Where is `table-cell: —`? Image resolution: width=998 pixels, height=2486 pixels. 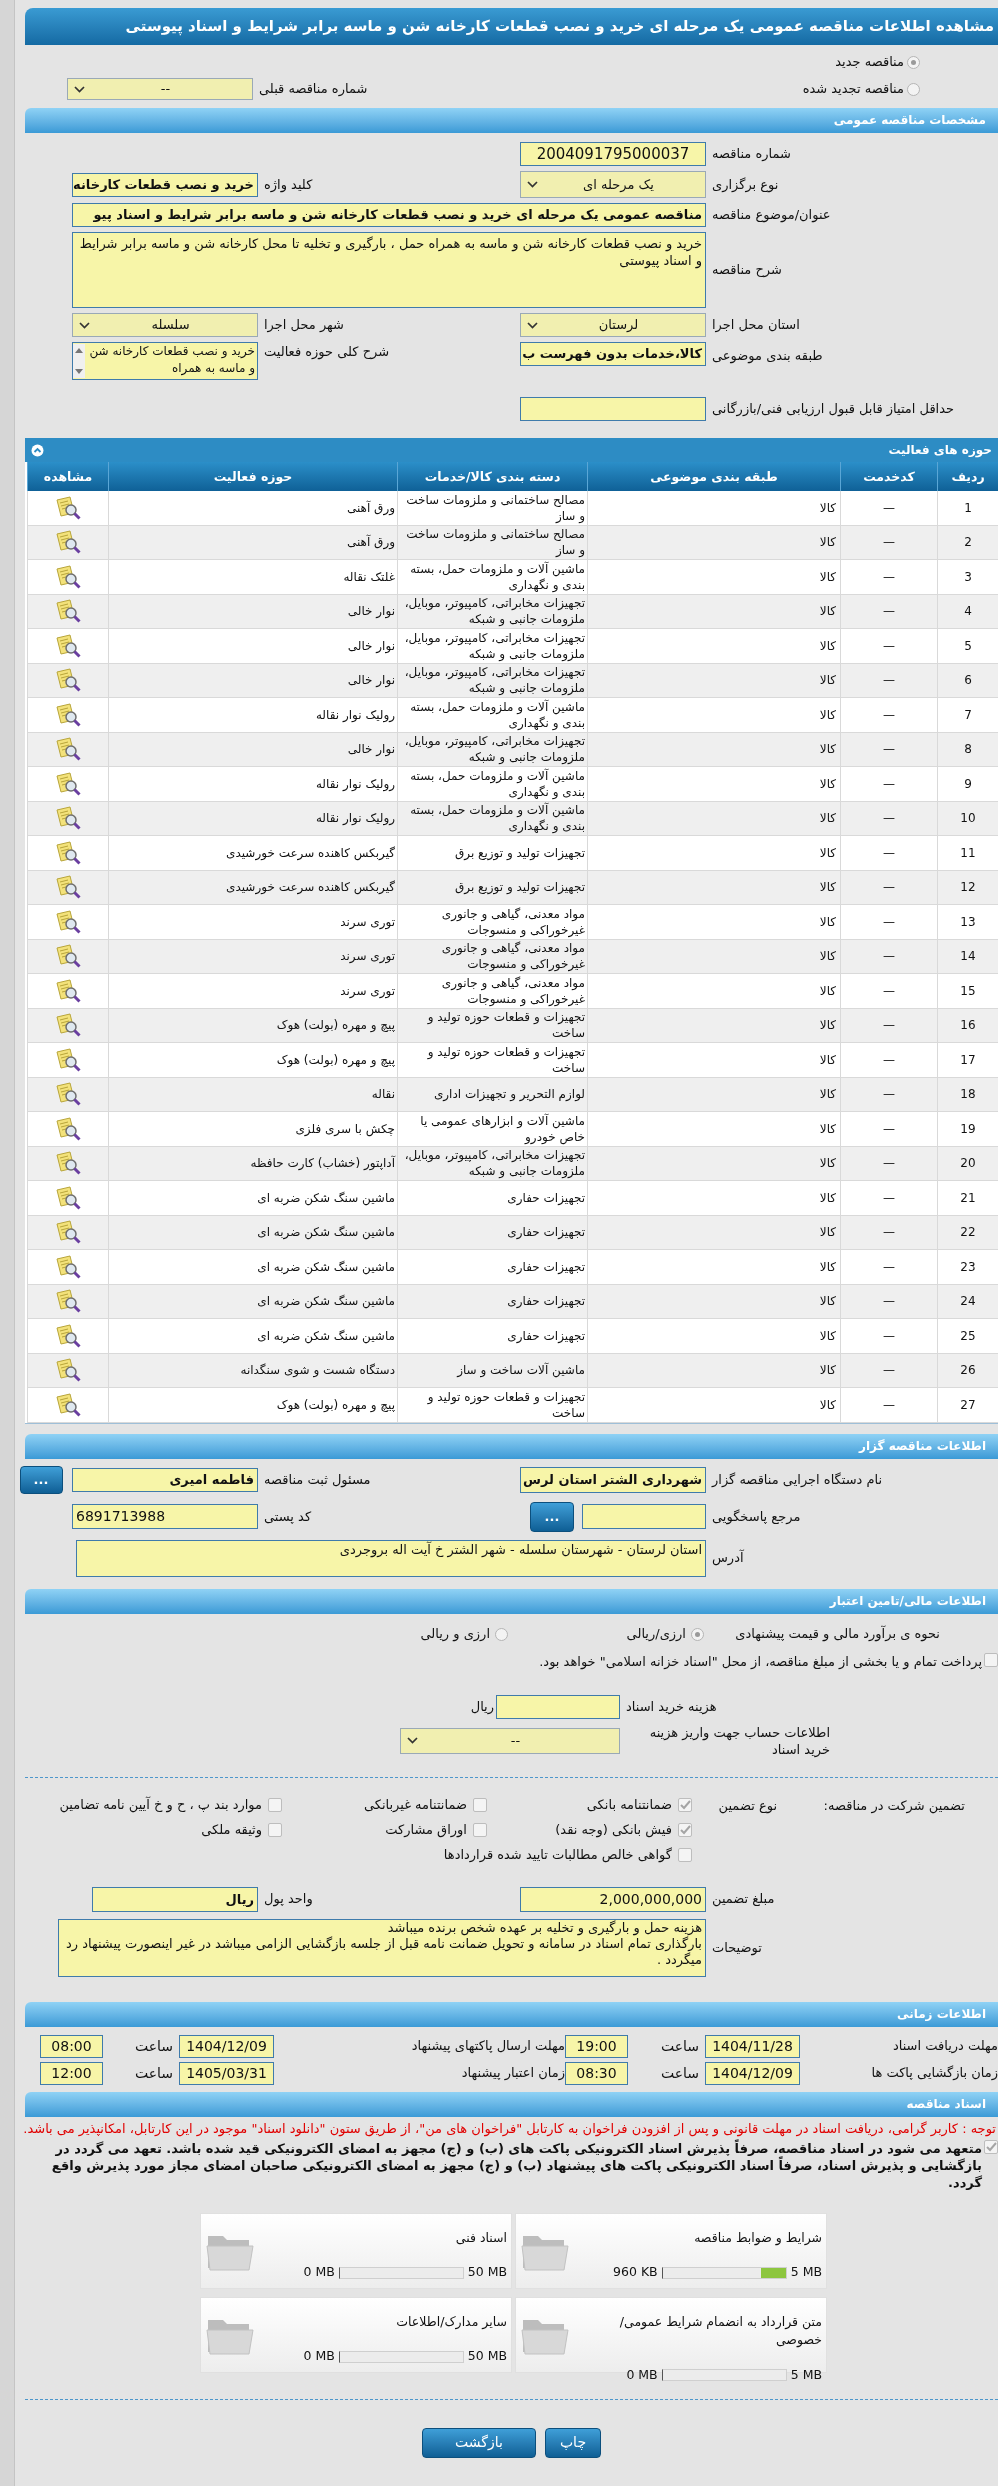
table-cell: — is located at coordinates (888, 1025).